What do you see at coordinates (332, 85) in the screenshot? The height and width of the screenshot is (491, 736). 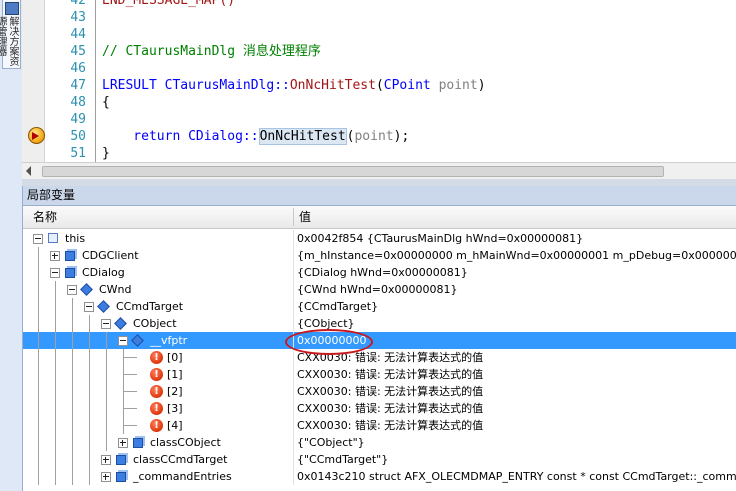 I see `code-token: OnNcHitTest` at bounding box center [332, 85].